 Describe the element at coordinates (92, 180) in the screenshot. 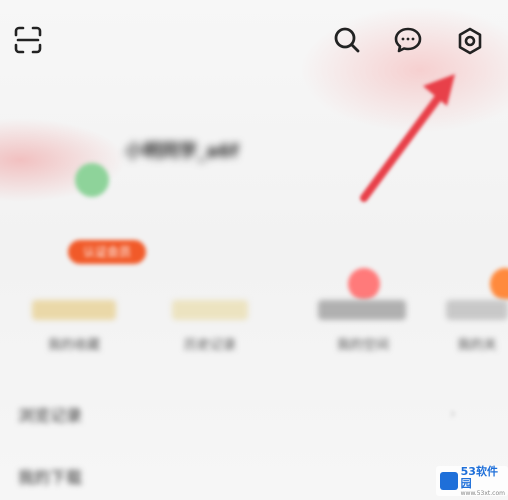

I see `avatar` at that location.